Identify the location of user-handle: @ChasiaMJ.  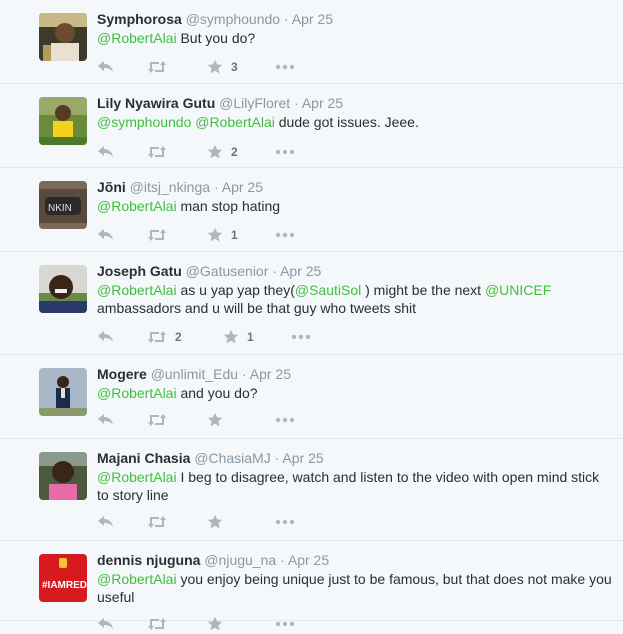
(232, 458).